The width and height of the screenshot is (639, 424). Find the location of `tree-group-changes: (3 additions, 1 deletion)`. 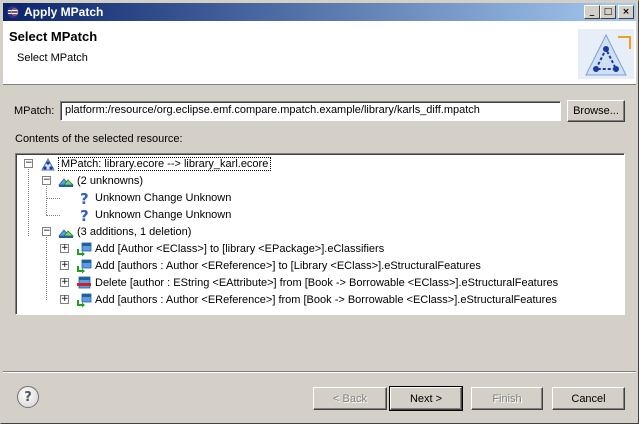

tree-group-changes: (3 additions, 1 deletion) is located at coordinates (124, 232).